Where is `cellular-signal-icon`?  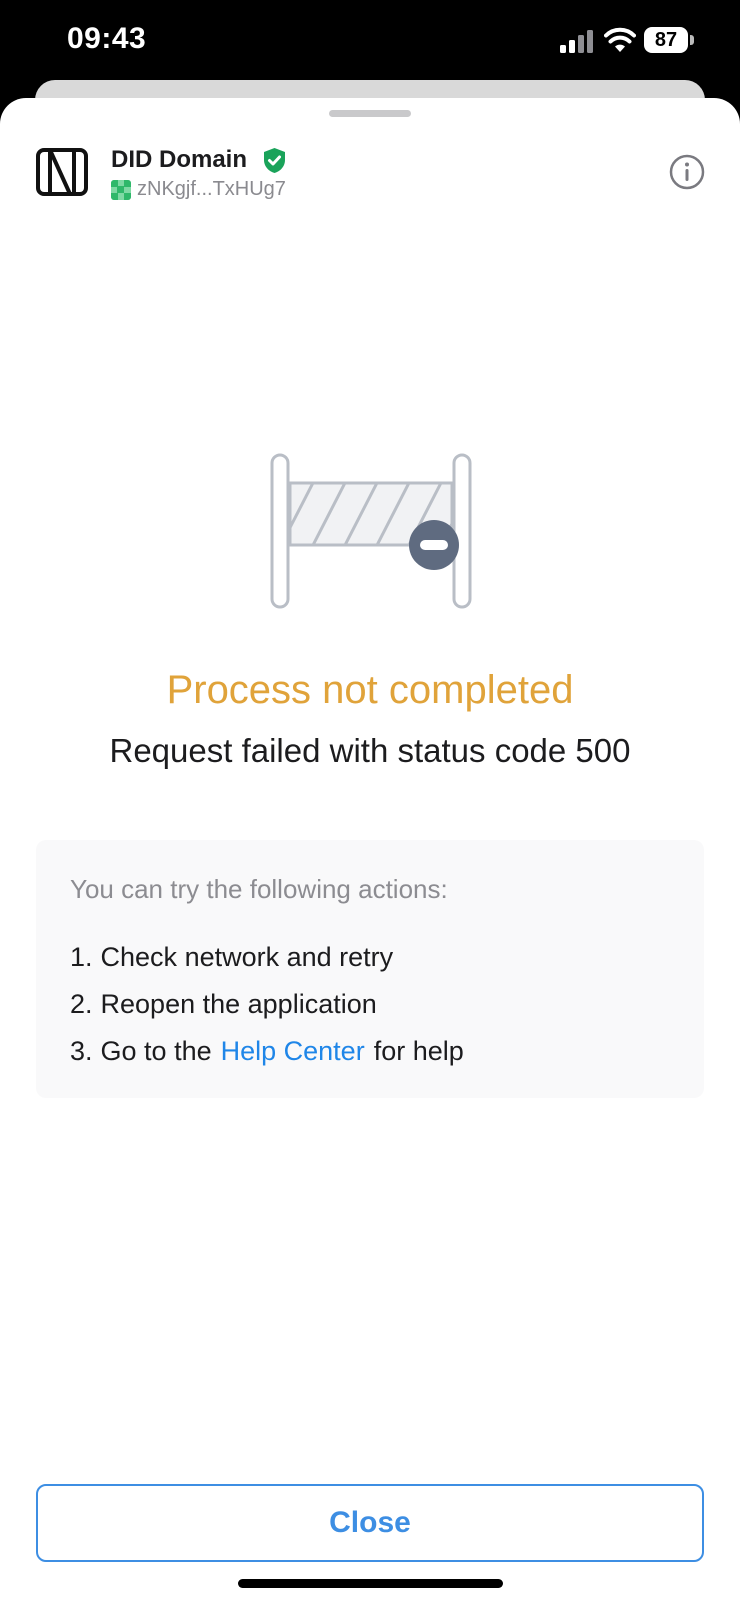
cellular-signal-icon is located at coordinates (576, 41).